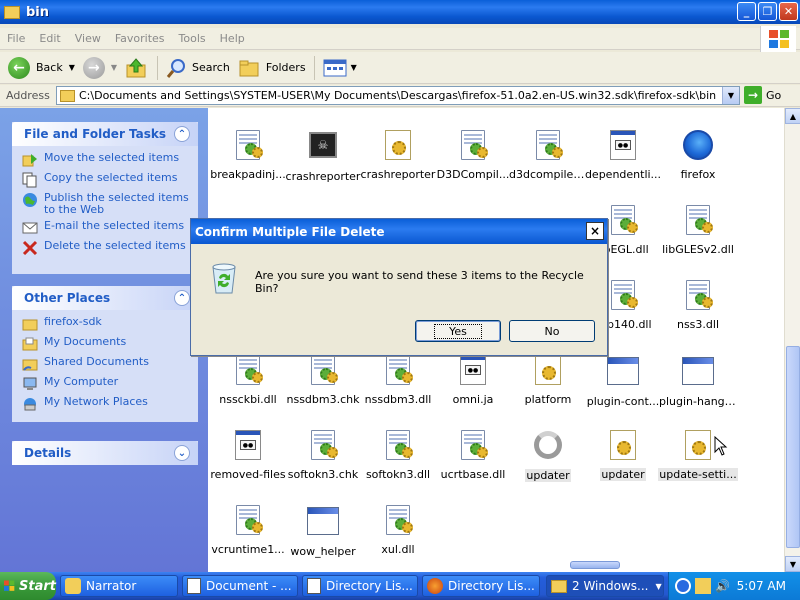 The width and height of the screenshot is (800, 600). What do you see at coordinates (473, 382) in the screenshot?
I see `file-item: ●● omni.ja` at bounding box center [473, 382].